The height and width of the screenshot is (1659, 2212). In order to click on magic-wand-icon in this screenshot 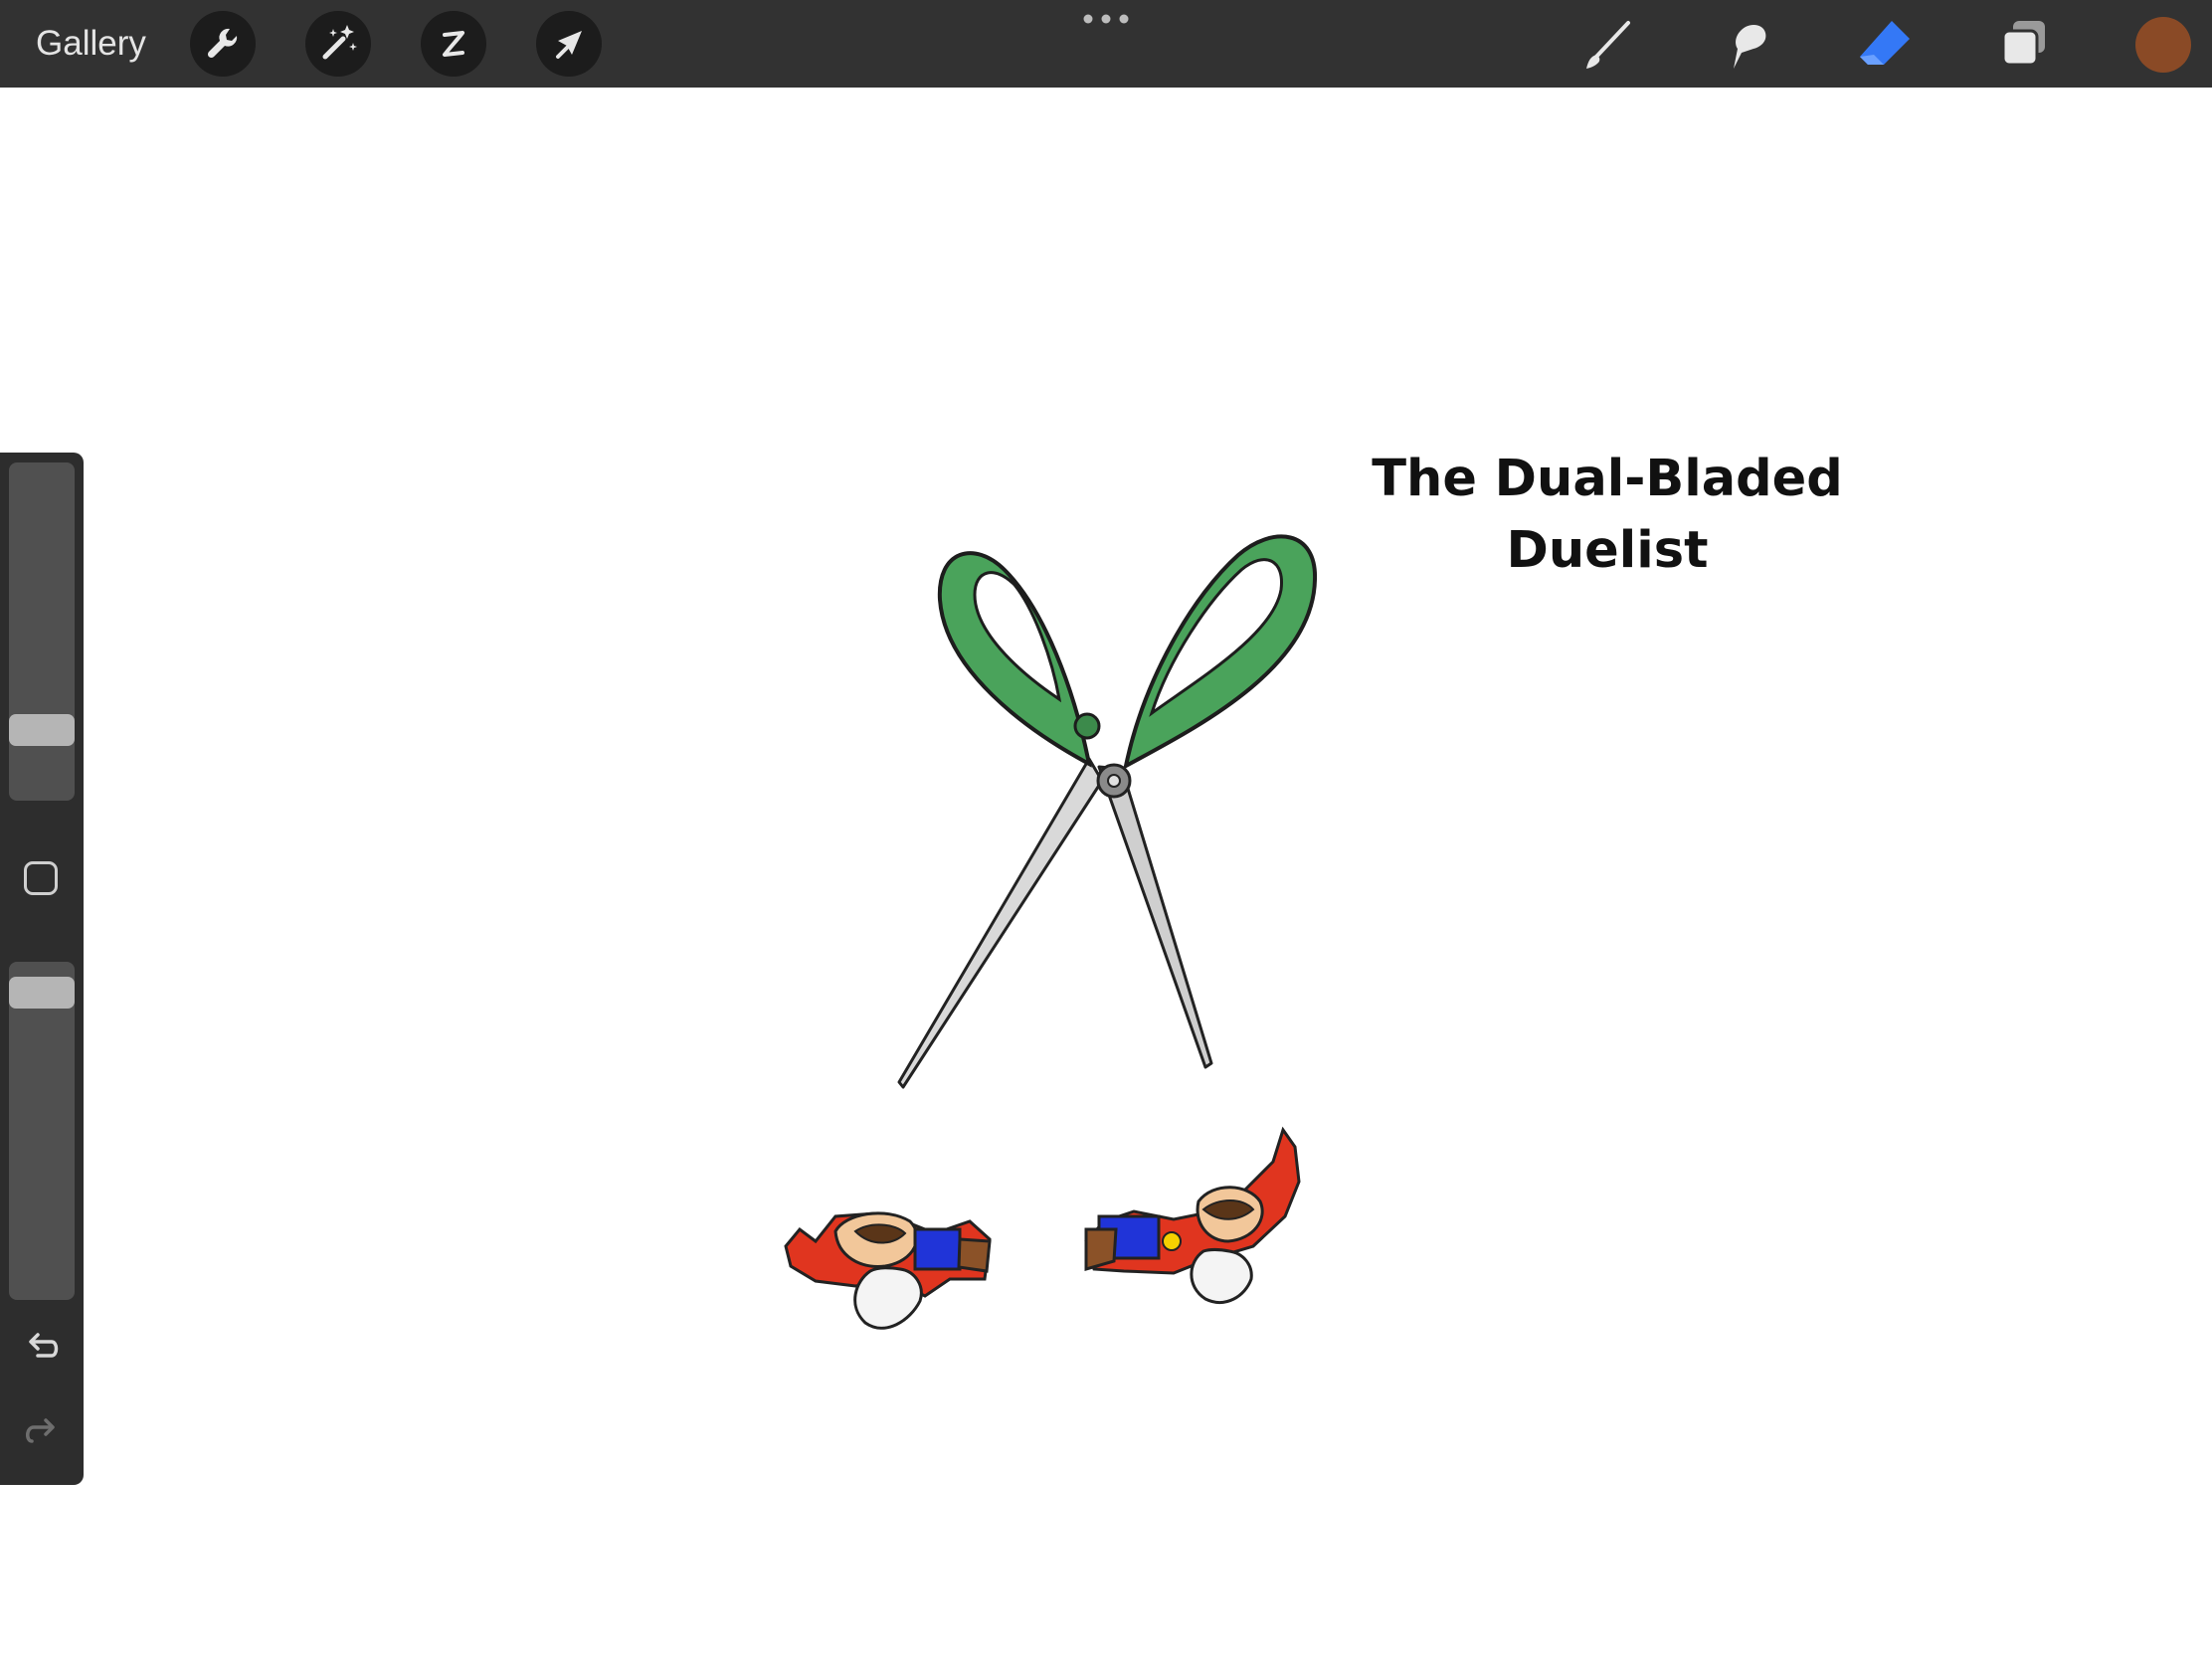, I will do `click(339, 42)`.